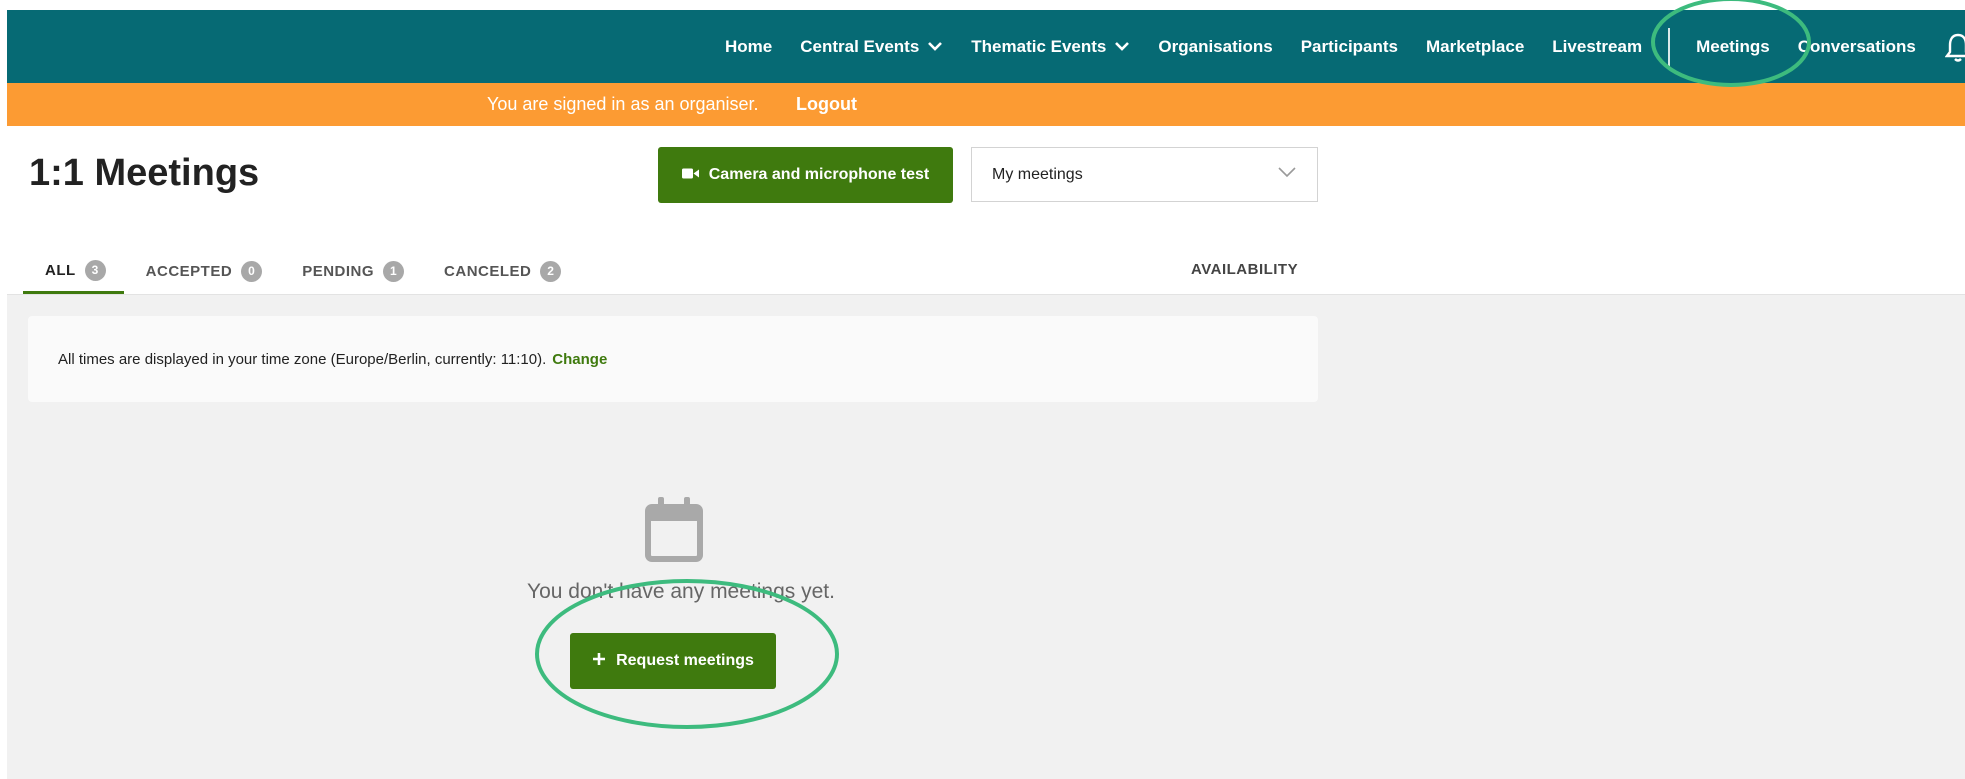  What do you see at coordinates (819, 174) in the screenshot?
I see `camera-button-label: Camera and microphone test` at bounding box center [819, 174].